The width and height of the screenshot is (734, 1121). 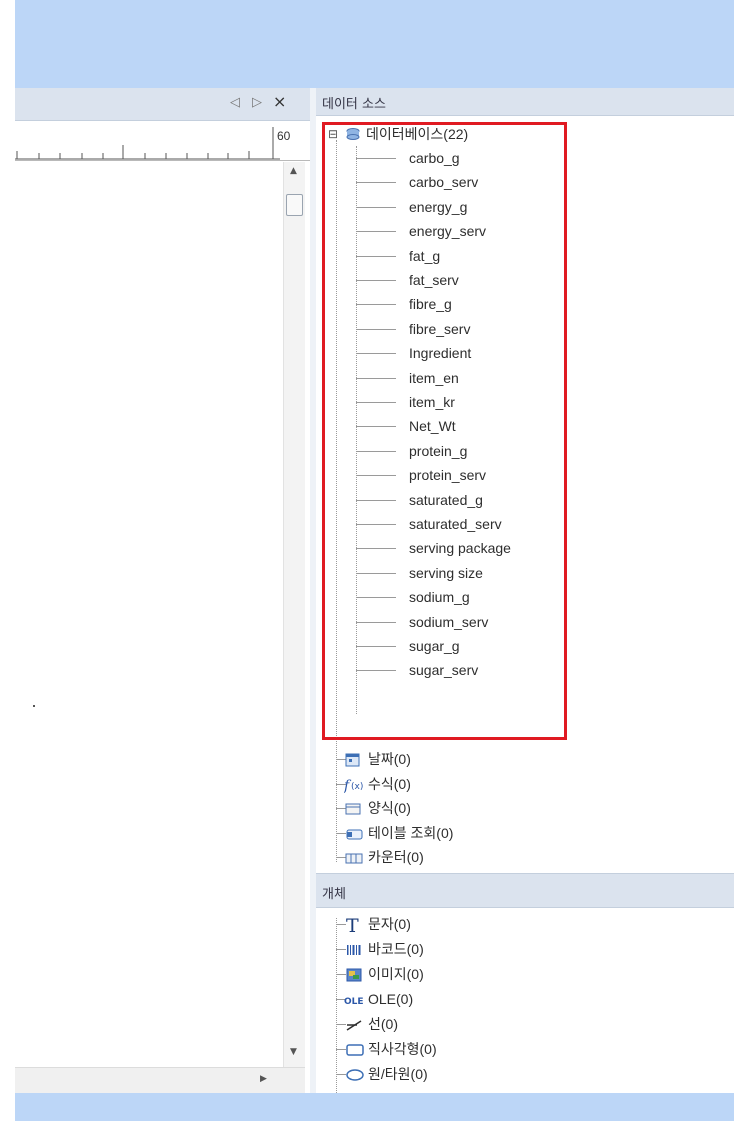 What do you see at coordinates (352, 925) in the screenshot?
I see `svg-text: T` at bounding box center [352, 925].